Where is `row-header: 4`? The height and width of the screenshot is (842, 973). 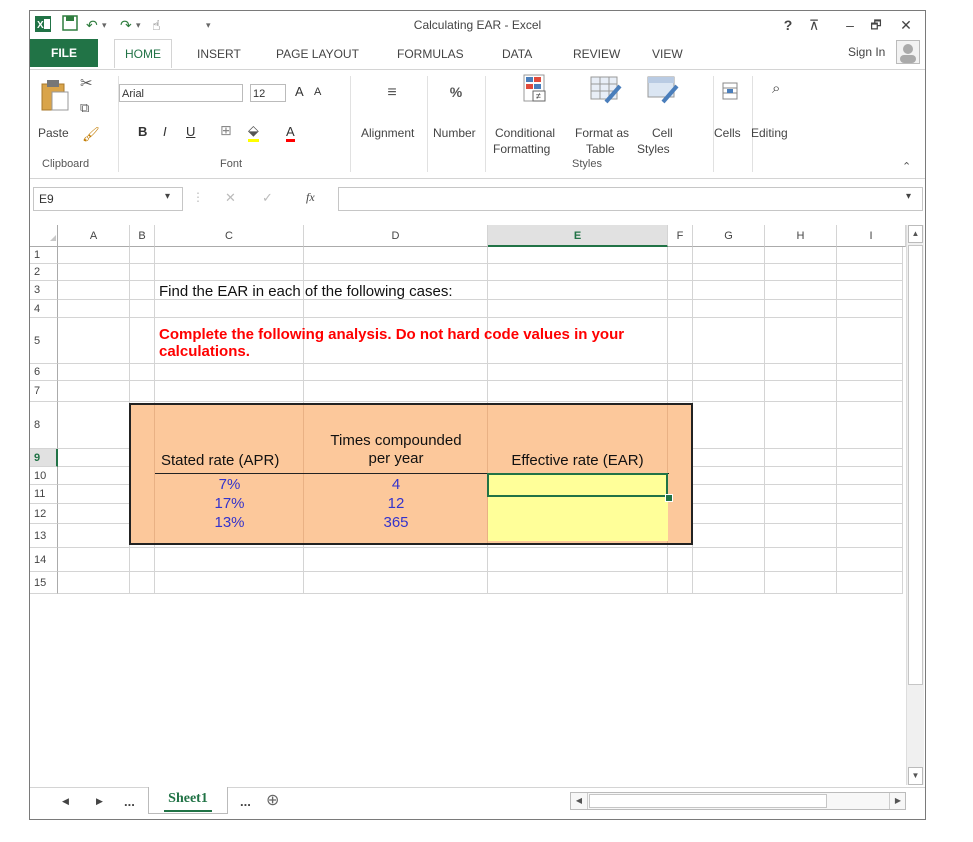 row-header: 4 is located at coordinates (44, 309).